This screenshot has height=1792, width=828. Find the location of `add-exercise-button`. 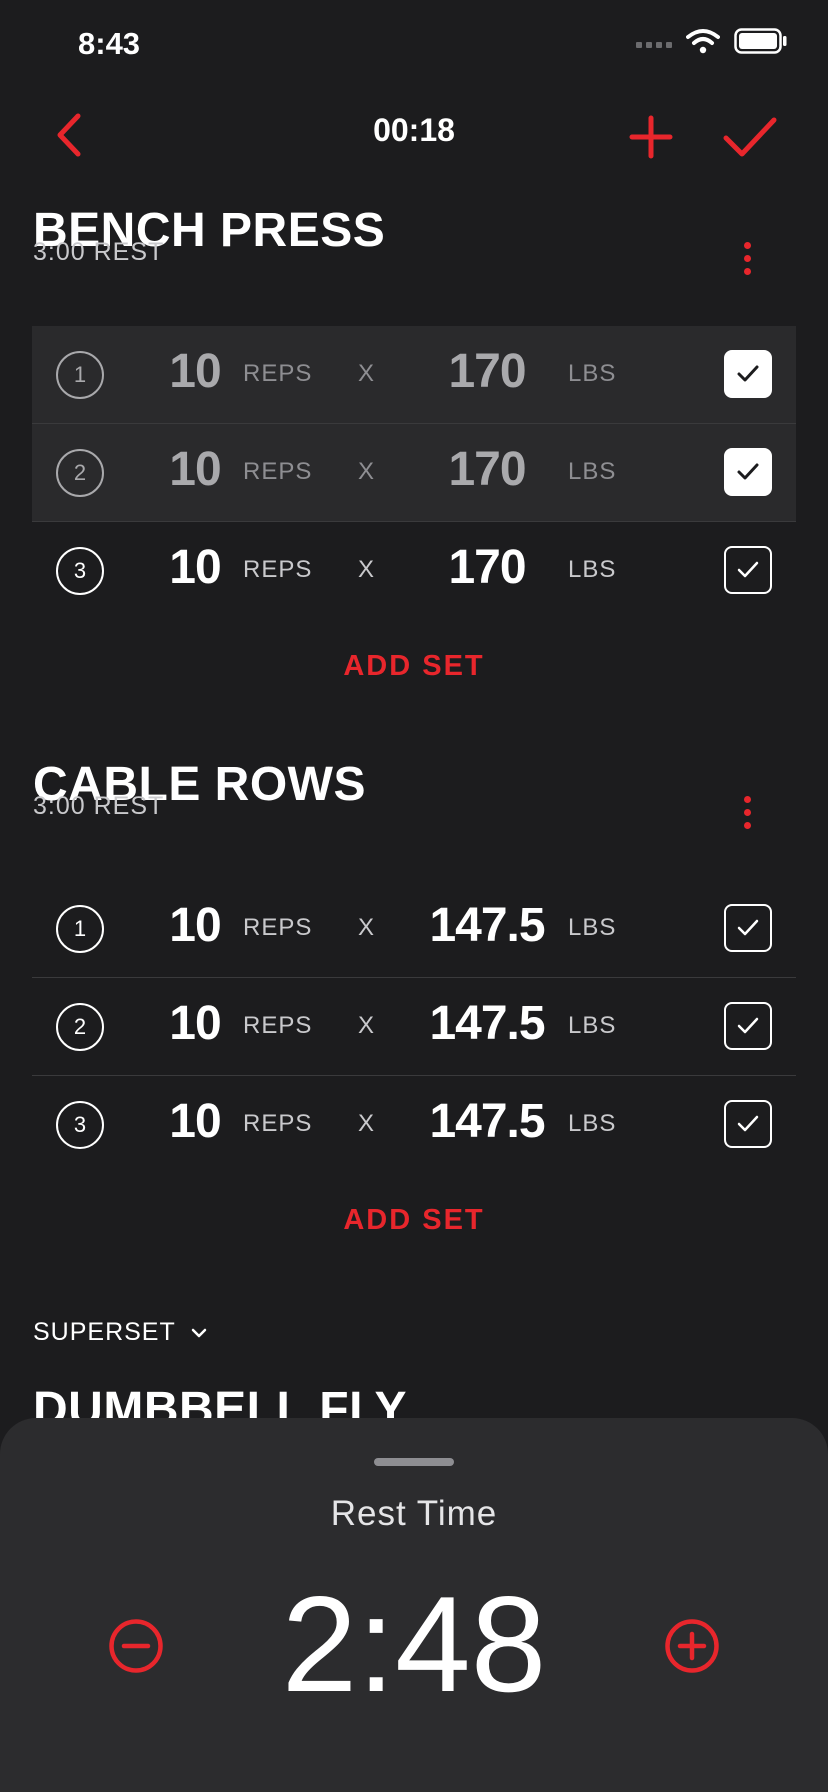

add-exercise-button is located at coordinates (651, 137).